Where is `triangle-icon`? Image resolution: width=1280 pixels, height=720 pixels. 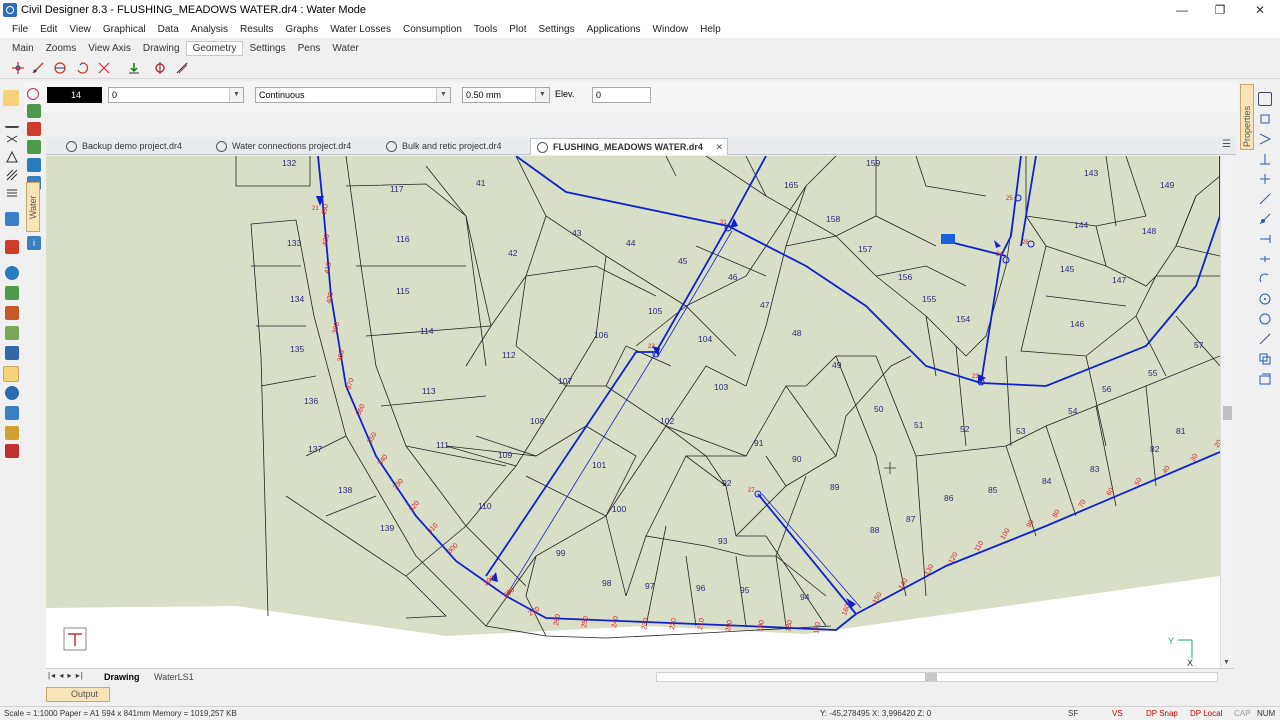
triangle-icon is located at coordinates (12, 157).